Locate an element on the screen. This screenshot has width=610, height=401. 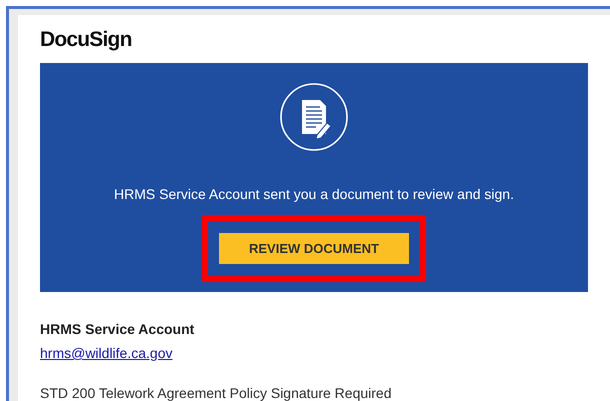
document-signing-icon is located at coordinates (314, 117).